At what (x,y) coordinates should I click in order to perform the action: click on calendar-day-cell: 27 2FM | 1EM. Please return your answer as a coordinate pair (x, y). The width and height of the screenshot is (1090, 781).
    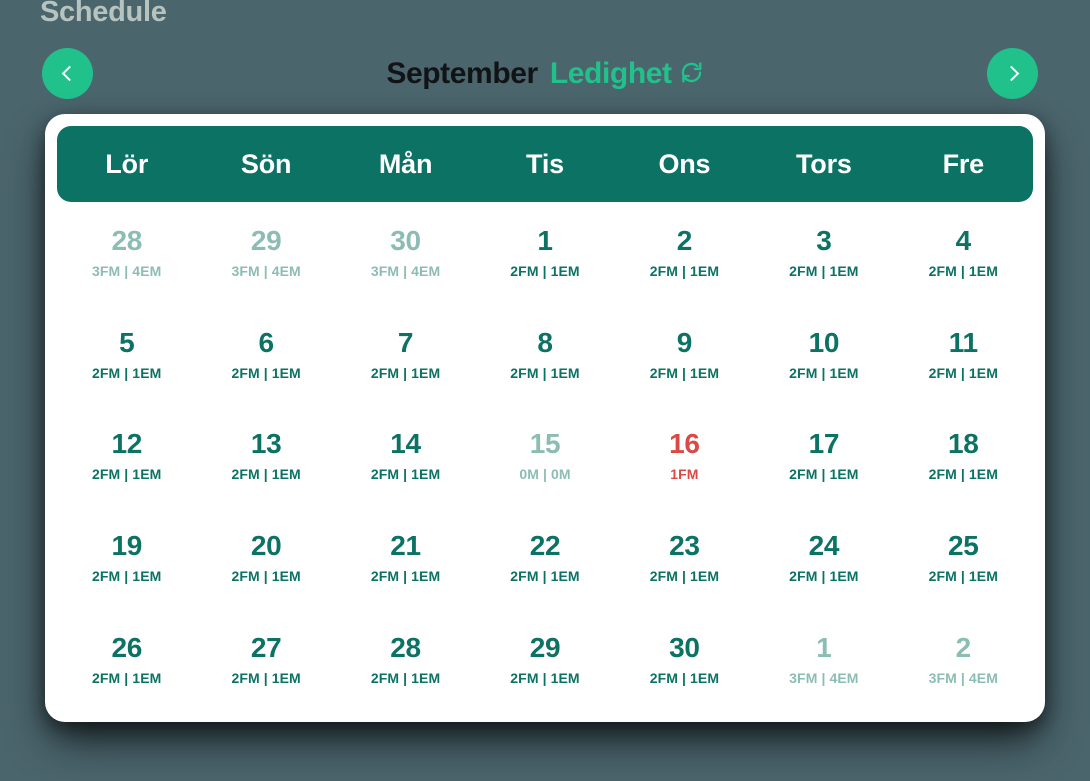
    Looking at the image, I should click on (265, 659).